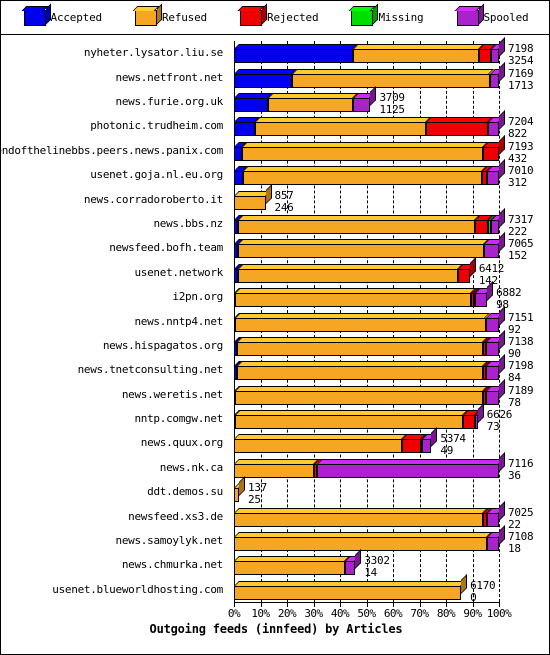 The height and width of the screenshot is (655, 550). Describe the element at coordinates (197, 297) in the screenshot. I see `y-axis-label: i2pn.org` at that location.